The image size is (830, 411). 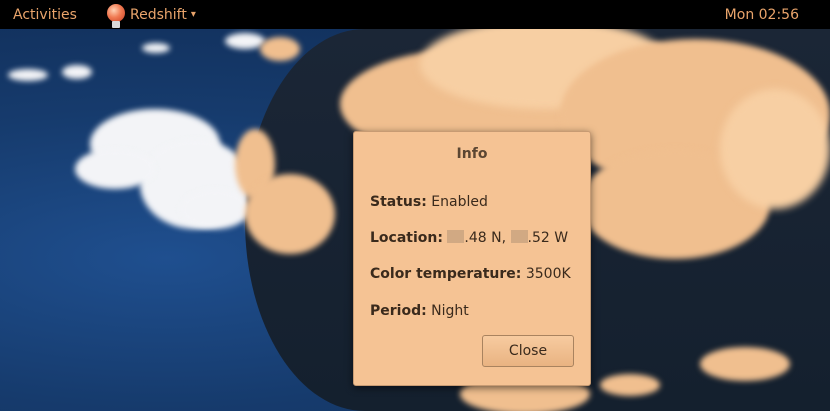 I want to click on location-label: Location:, so click(x=406, y=238).